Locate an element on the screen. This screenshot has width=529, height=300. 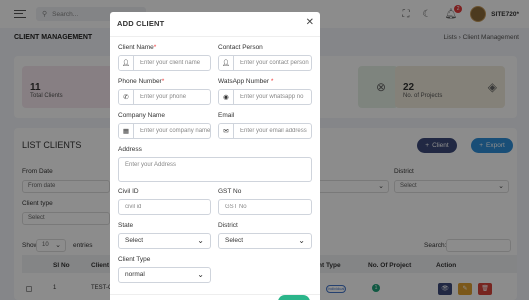
address-textarea is located at coordinates (215, 169).